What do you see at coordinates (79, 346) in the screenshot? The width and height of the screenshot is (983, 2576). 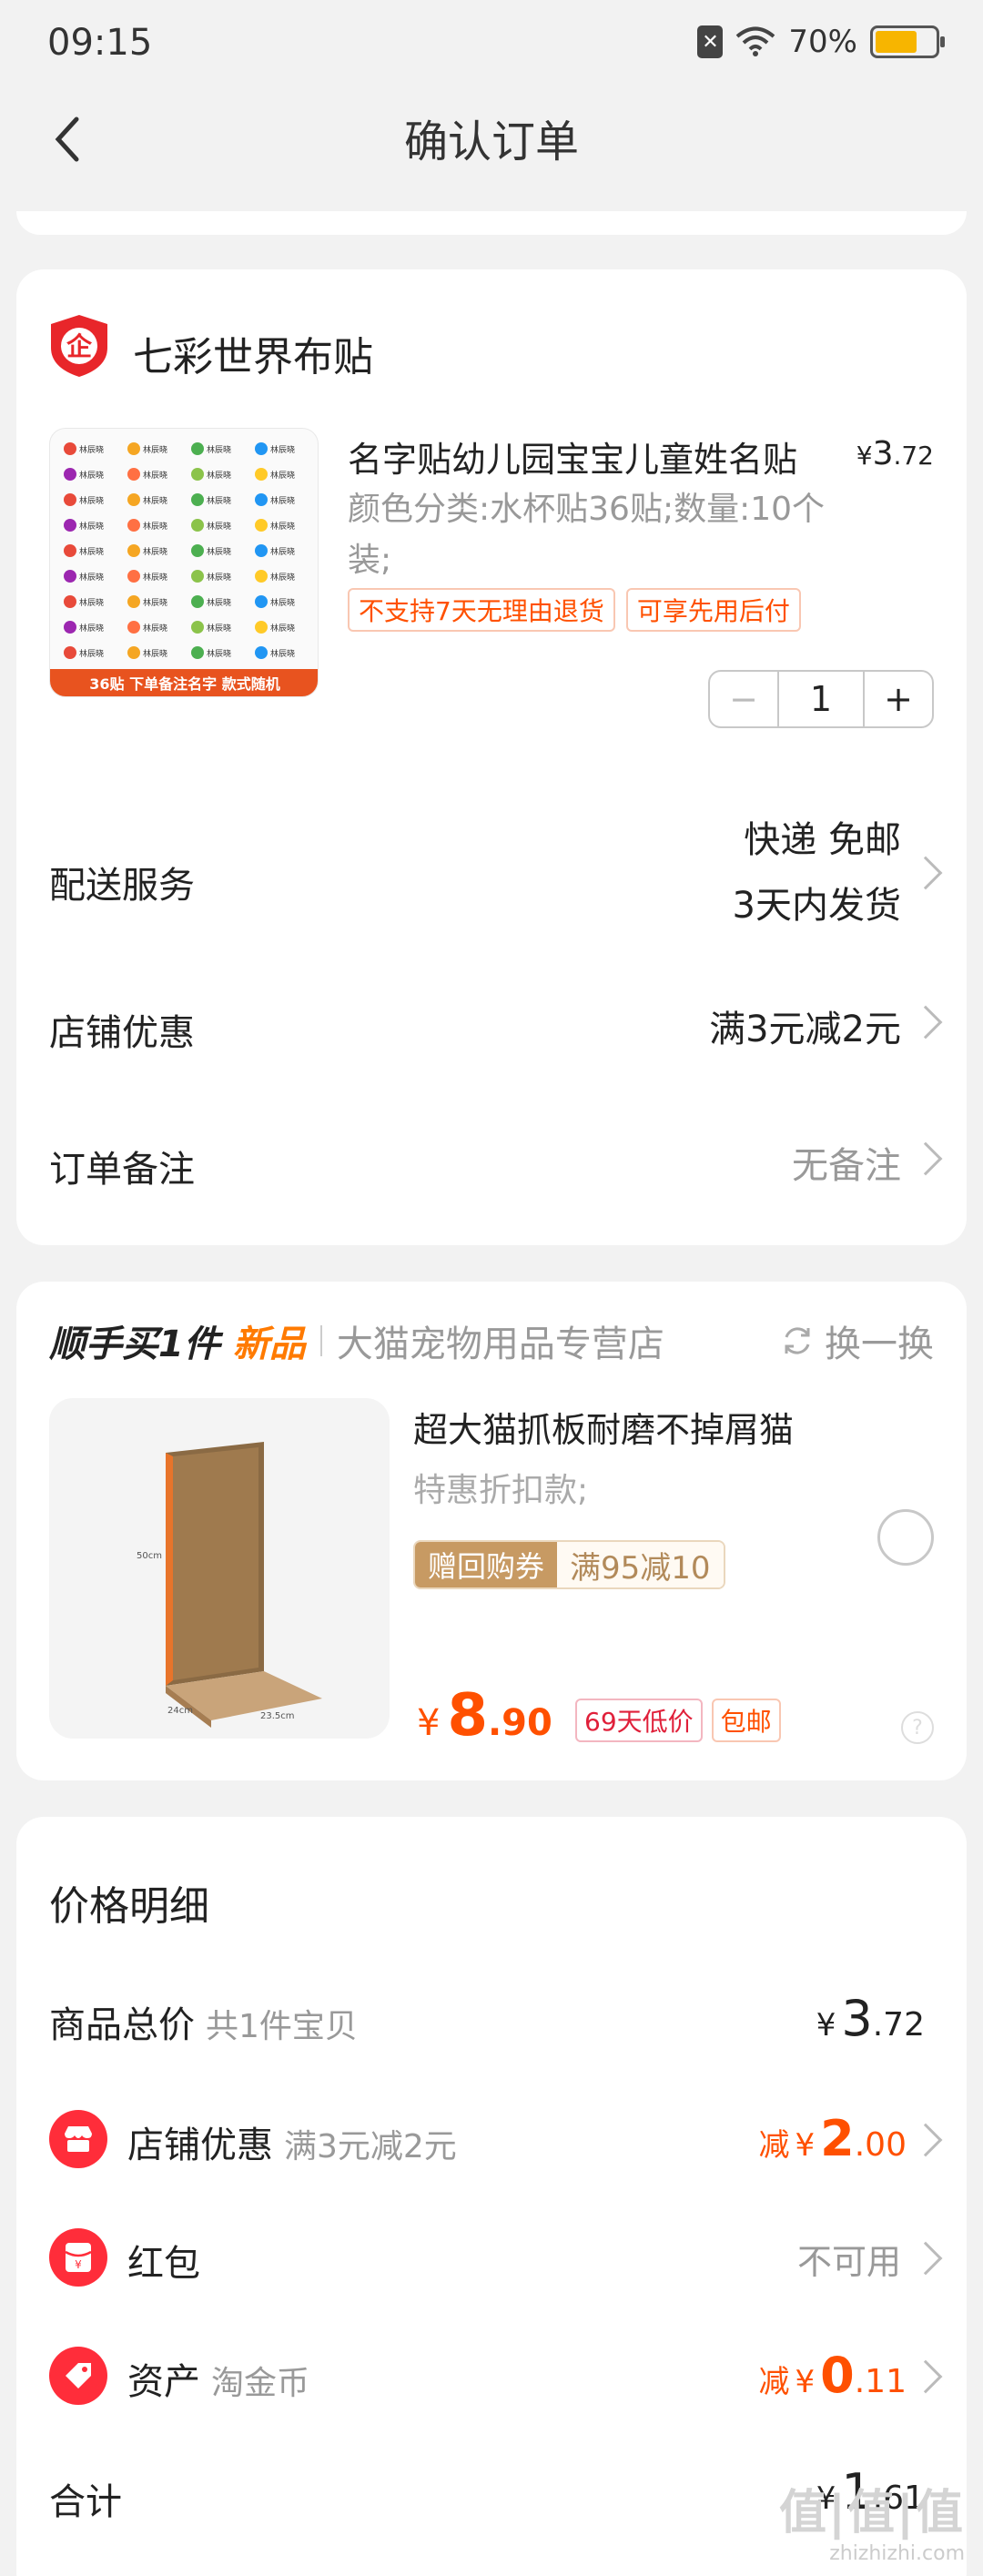 I see `store-icon-char: 企` at bounding box center [79, 346].